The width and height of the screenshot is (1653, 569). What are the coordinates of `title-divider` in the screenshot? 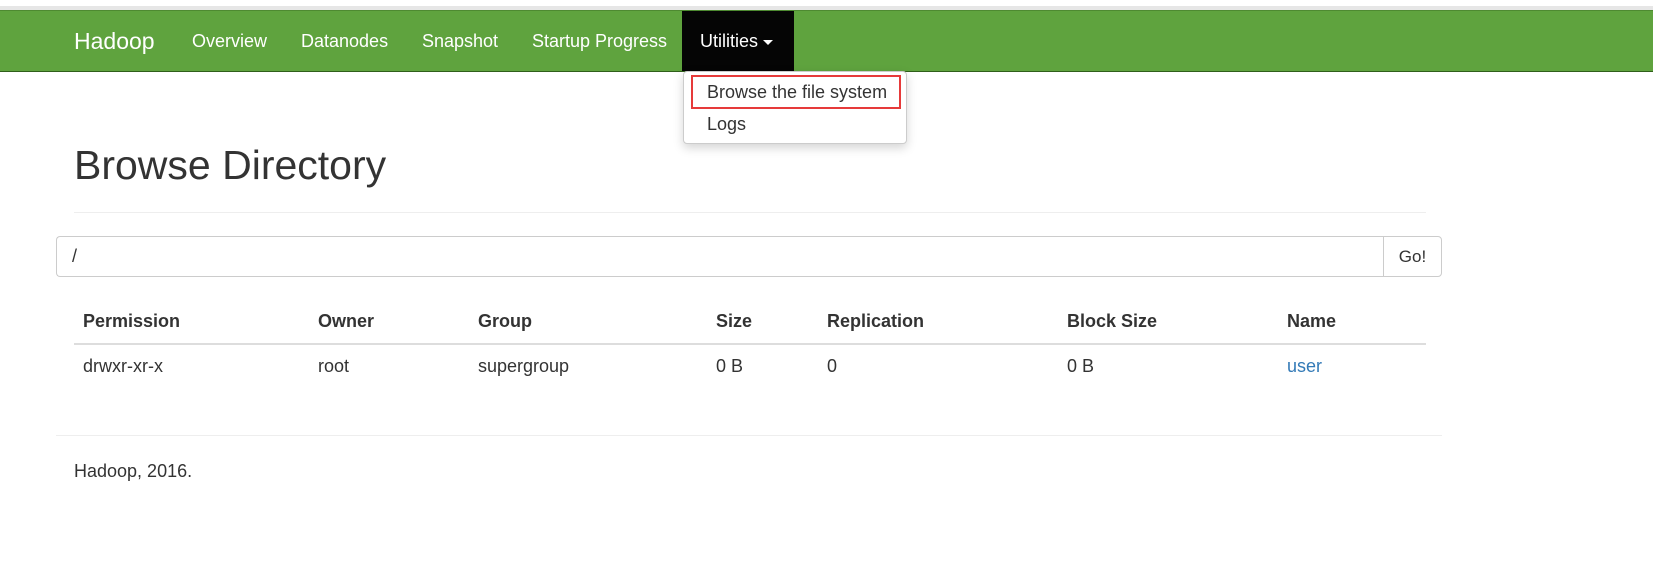 It's located at (750, 212).